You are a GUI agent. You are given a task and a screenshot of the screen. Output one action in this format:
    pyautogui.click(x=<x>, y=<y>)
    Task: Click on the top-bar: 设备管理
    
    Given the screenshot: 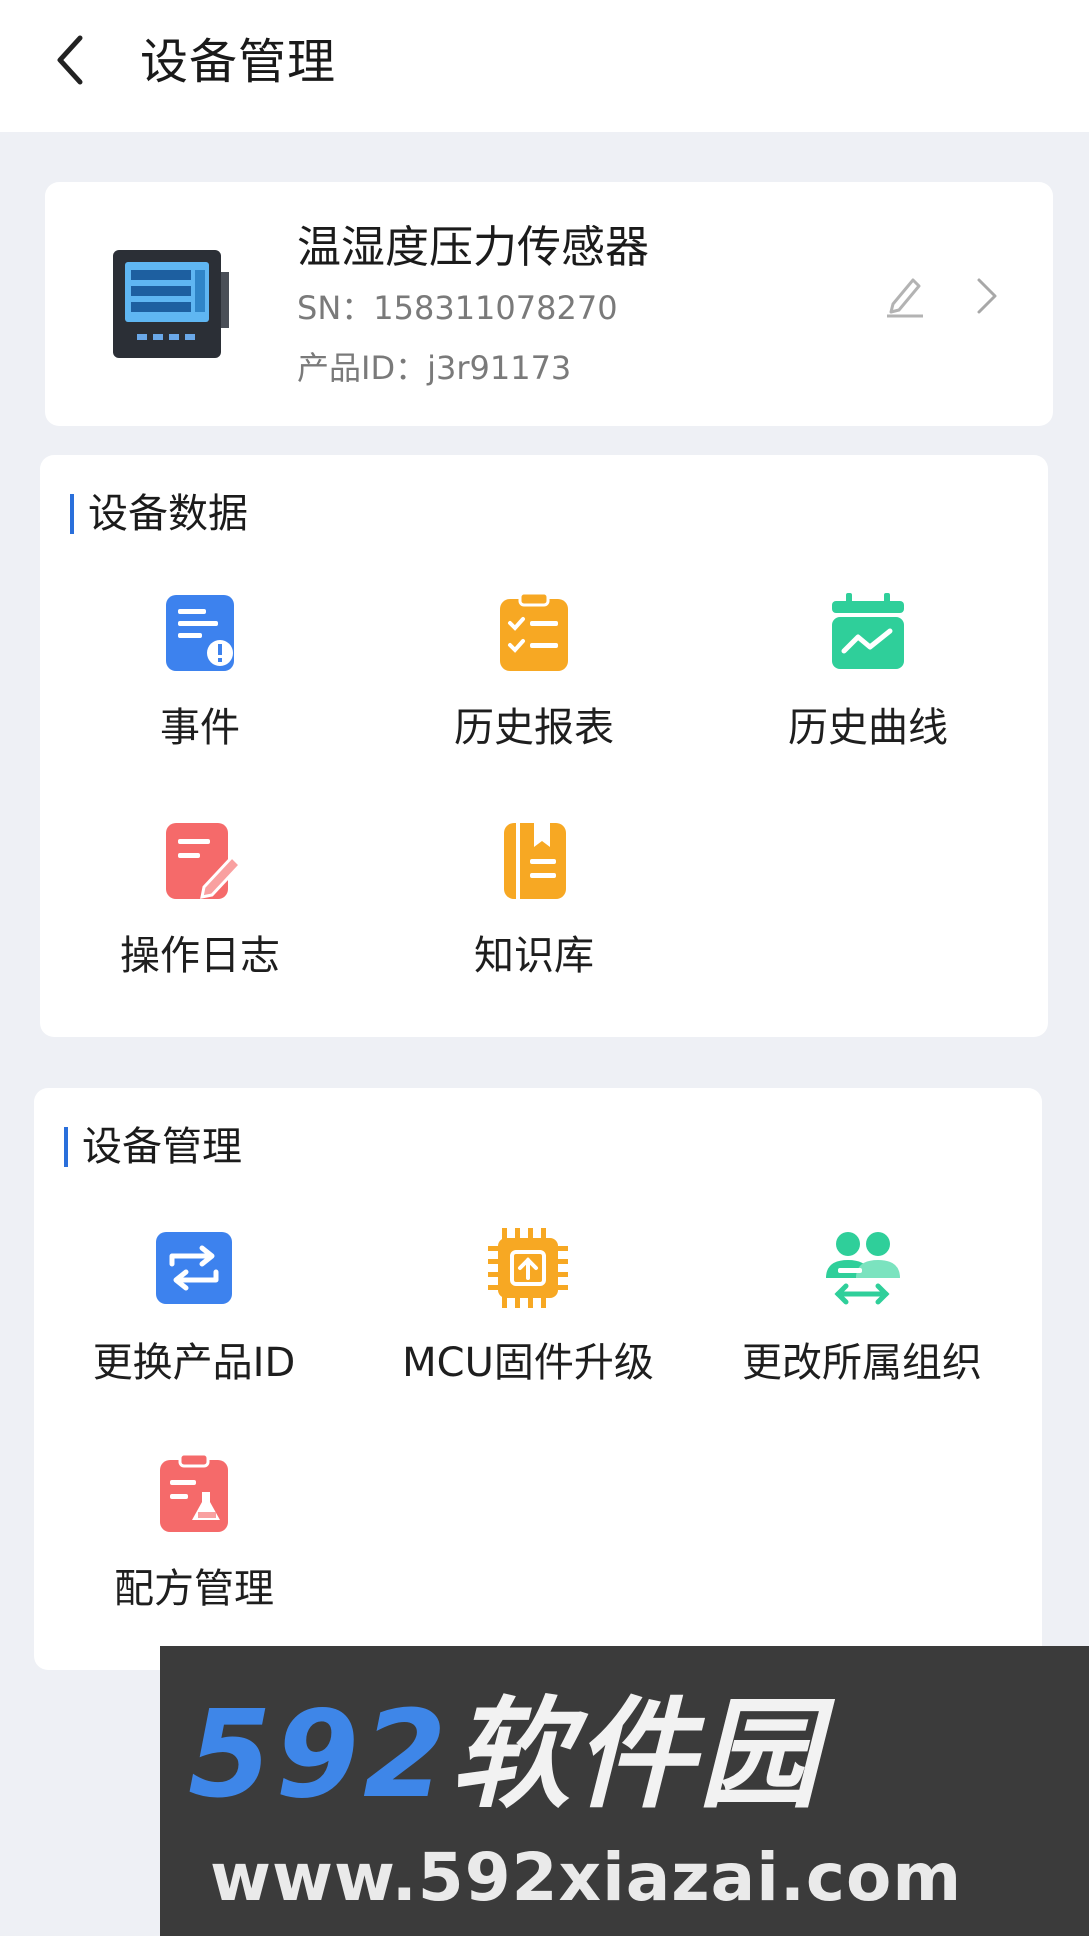 What is the action you would take?
    pyautogui.click(x=544, y=66)
    